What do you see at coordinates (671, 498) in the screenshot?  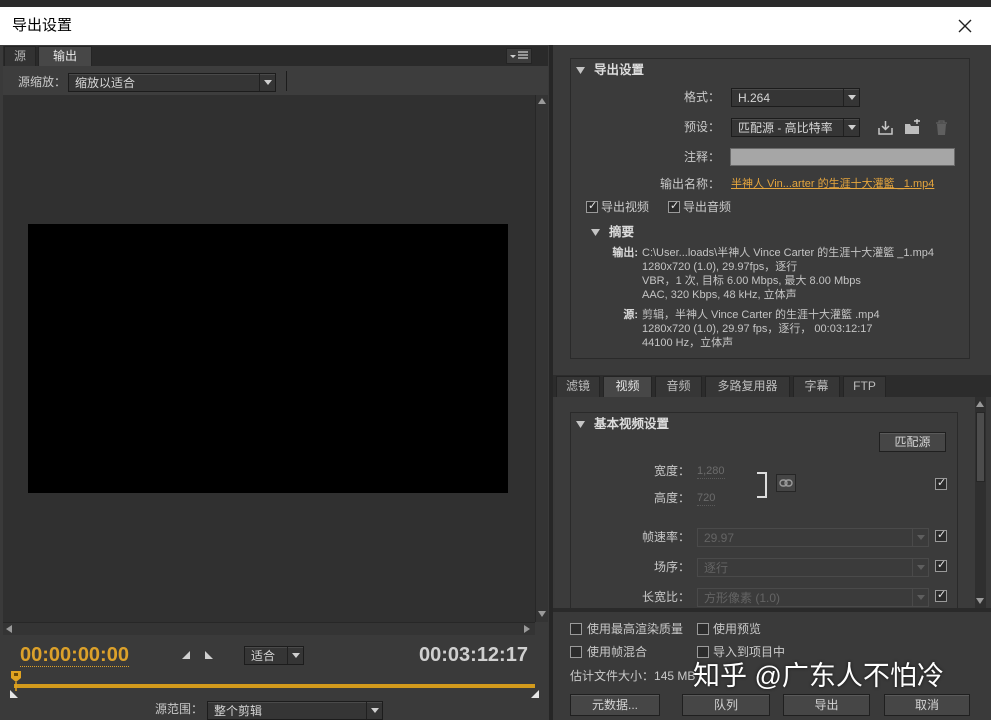 I see `height-label: 高度：` at bounding box center [671, 498].